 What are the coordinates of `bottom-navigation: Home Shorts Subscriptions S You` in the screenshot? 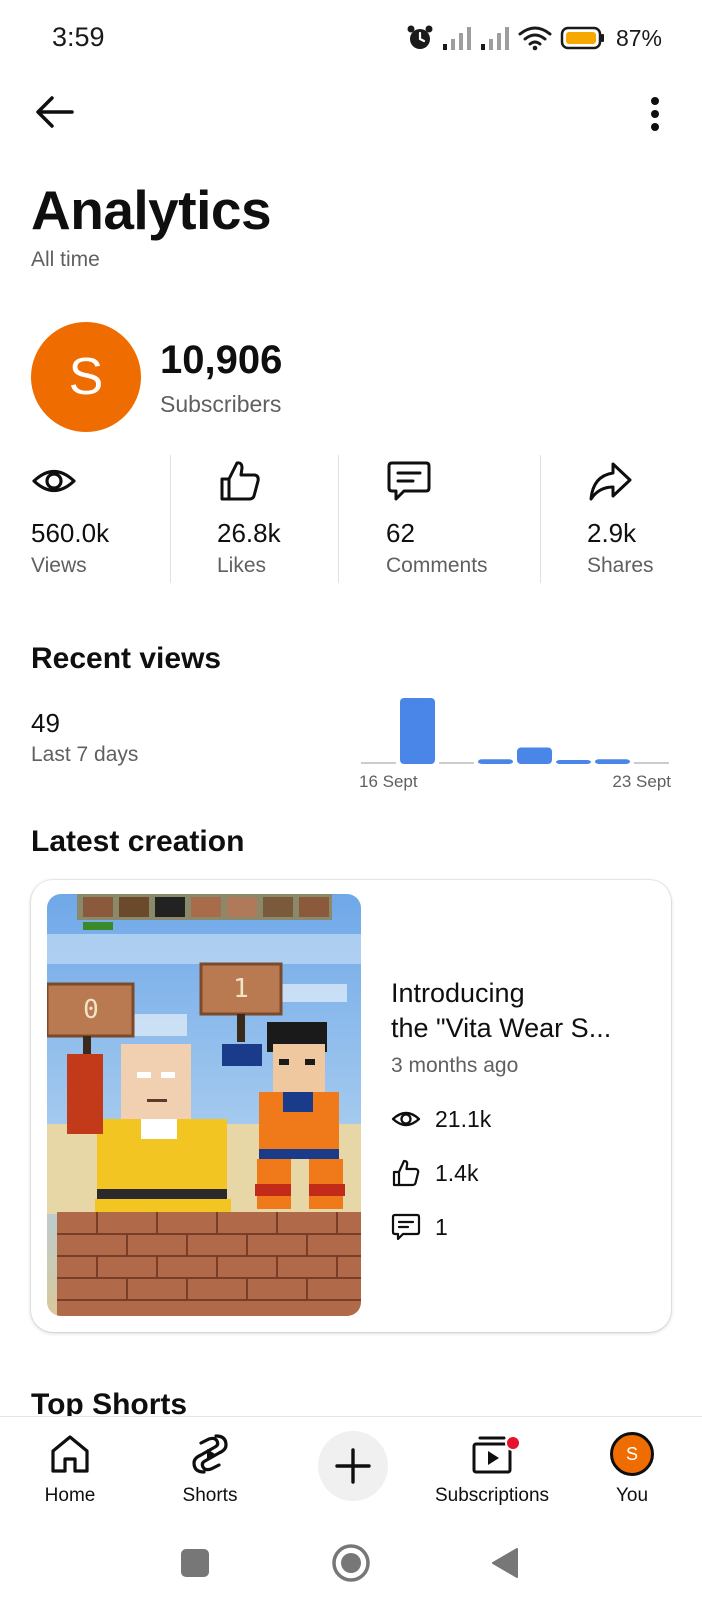 It's located at (351, 1471).